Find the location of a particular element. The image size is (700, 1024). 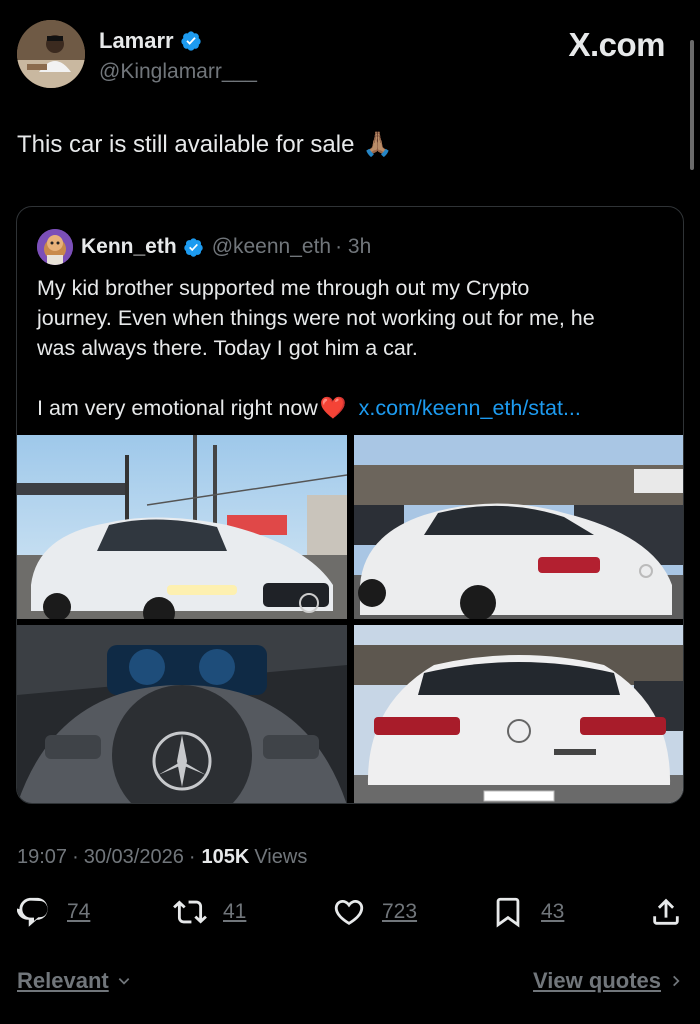

bookmark-count: 43 is located at coordinates (552, 912).